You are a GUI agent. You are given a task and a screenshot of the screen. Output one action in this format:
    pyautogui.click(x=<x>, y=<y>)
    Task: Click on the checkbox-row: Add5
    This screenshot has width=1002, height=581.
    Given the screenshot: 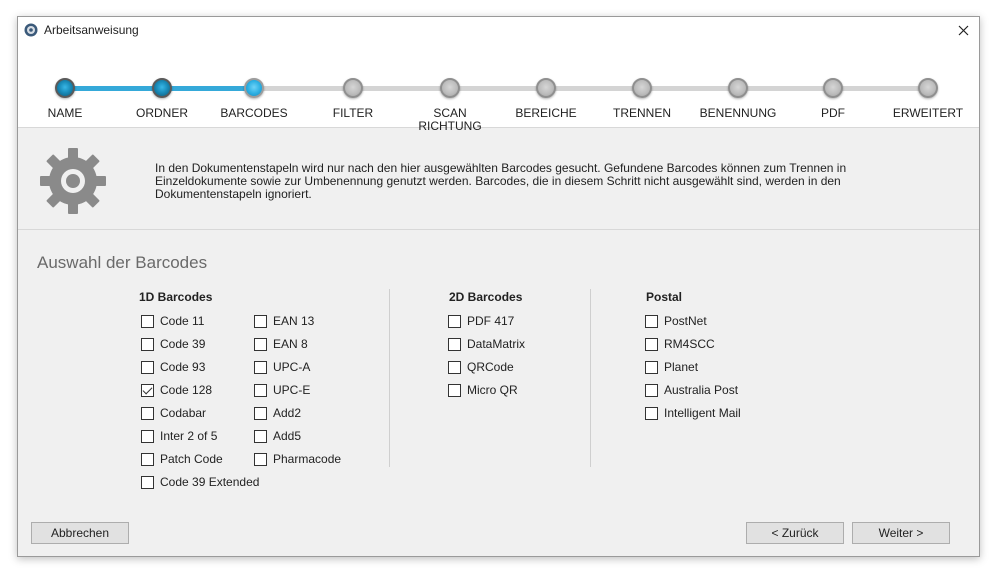 What is the action you would take?
    pyautogui.click(x=277, y=436)
    